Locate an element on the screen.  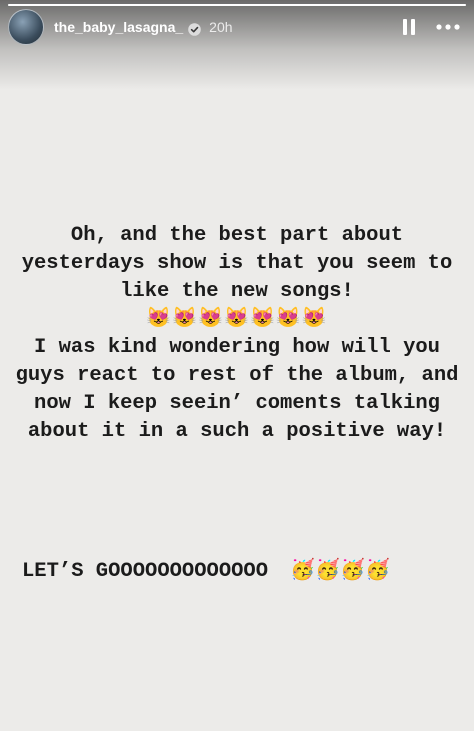
more-options-button is located at coordinates (448, 27).